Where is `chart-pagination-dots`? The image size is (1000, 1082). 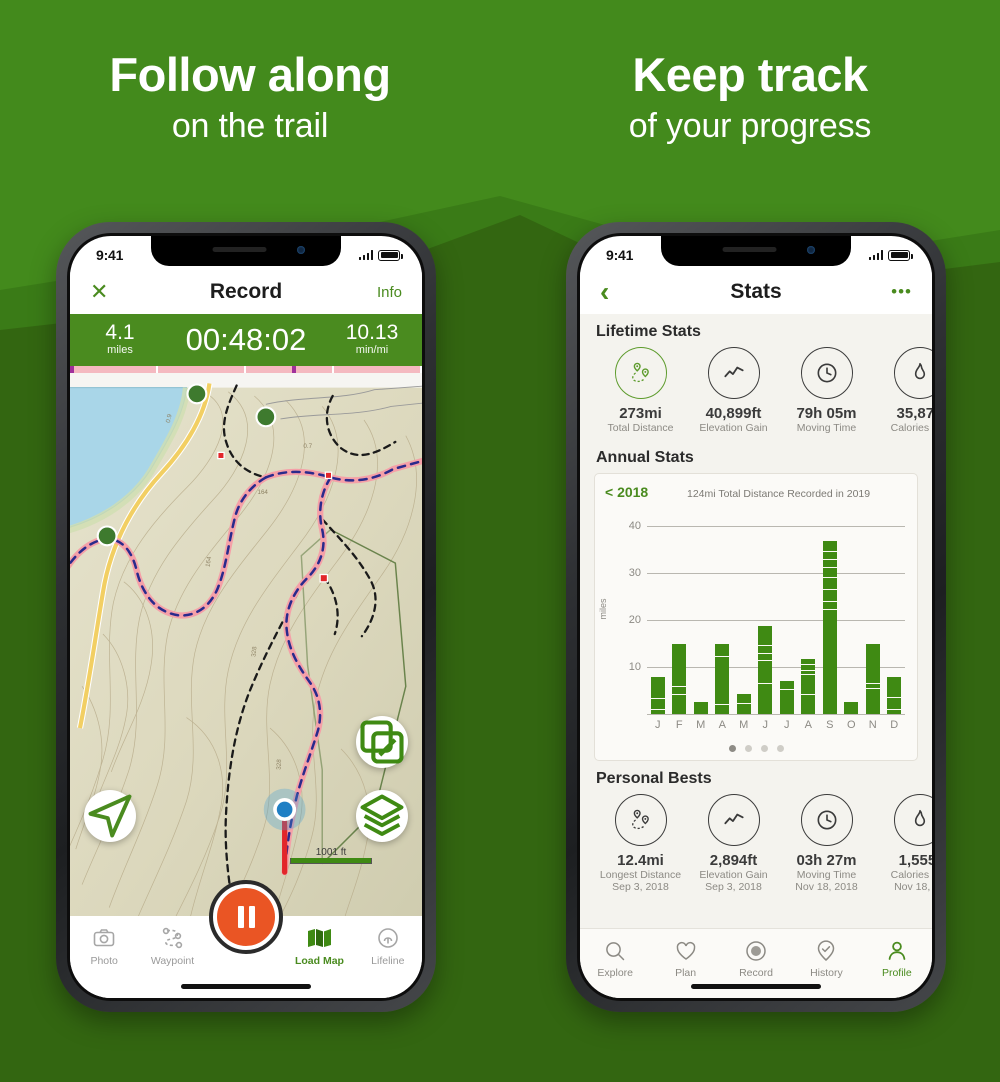
chart-pagination-dots is located at coordinates (756, 746).